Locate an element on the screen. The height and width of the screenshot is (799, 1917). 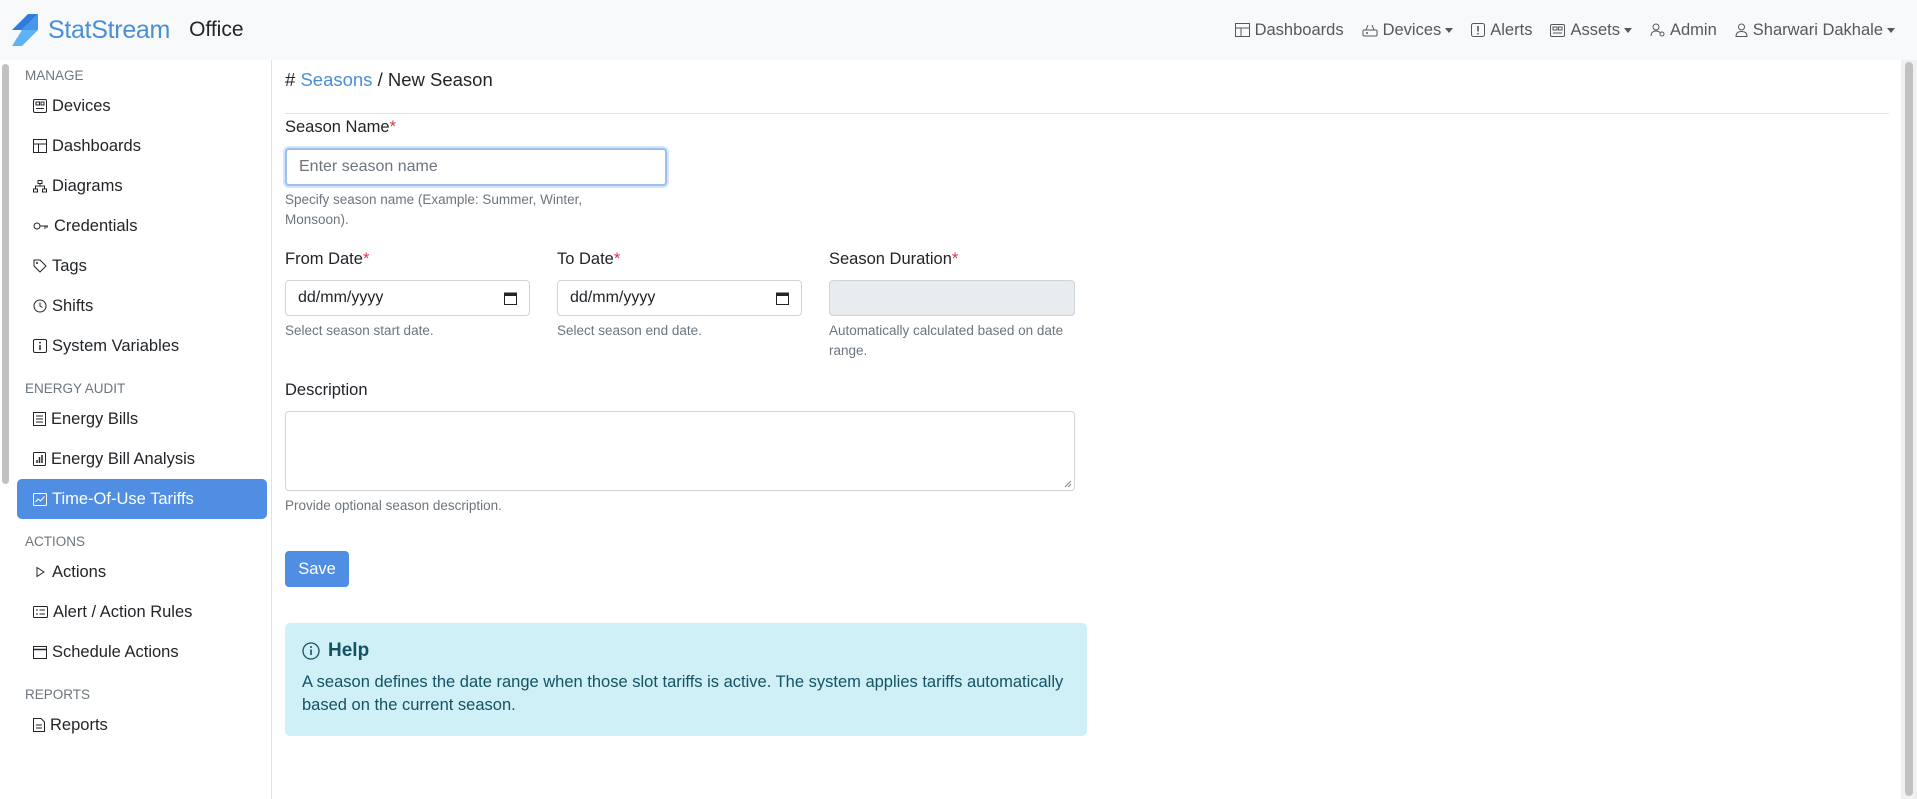
sidebar-scrollbar-thumb is located at coordinates (5, 274).